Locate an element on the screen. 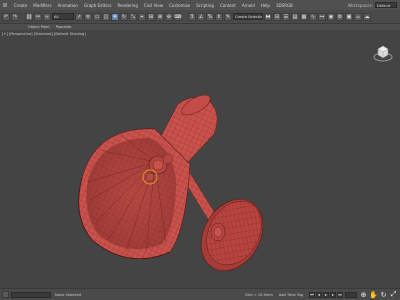 This screenshot has height=300, width=400. render-iterative-icon: ☁ is located at coordinates (367, 16).